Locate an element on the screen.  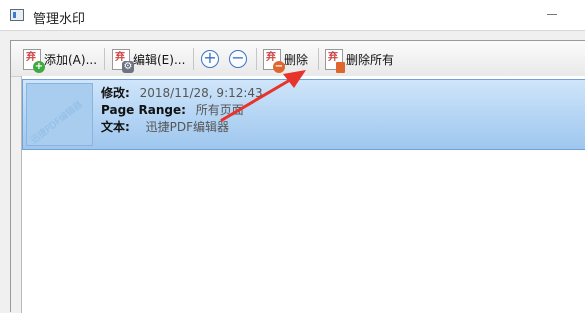
plus-icon: + is located at coordinates (210, 57).